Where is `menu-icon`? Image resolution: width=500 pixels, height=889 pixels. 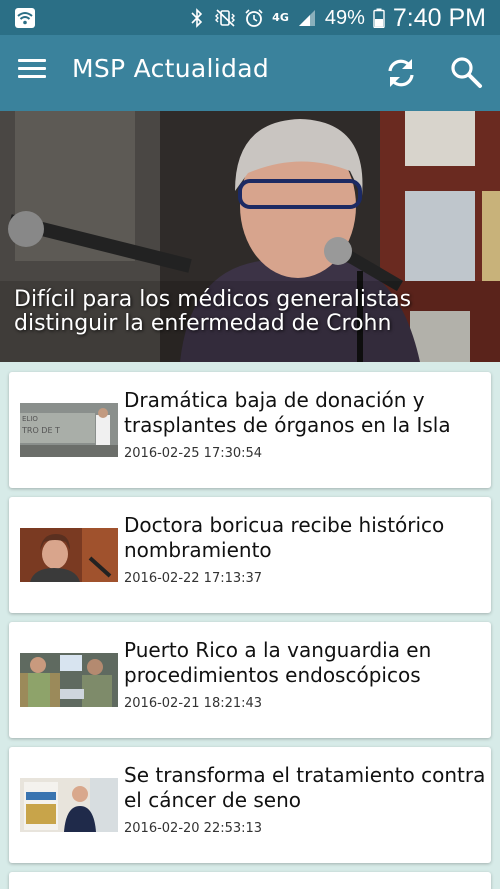
menu-icon is located at coordinates (33, 68).